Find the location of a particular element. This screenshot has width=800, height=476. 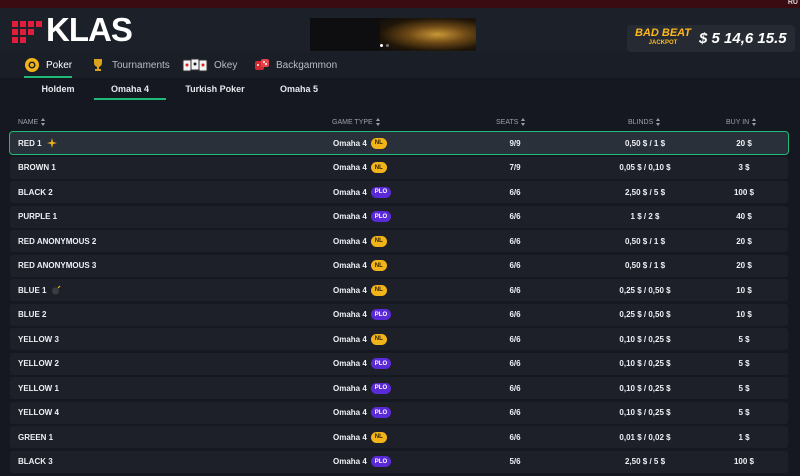

table-name-cell: YELLOW 1 is located at coordinates (38, 388).